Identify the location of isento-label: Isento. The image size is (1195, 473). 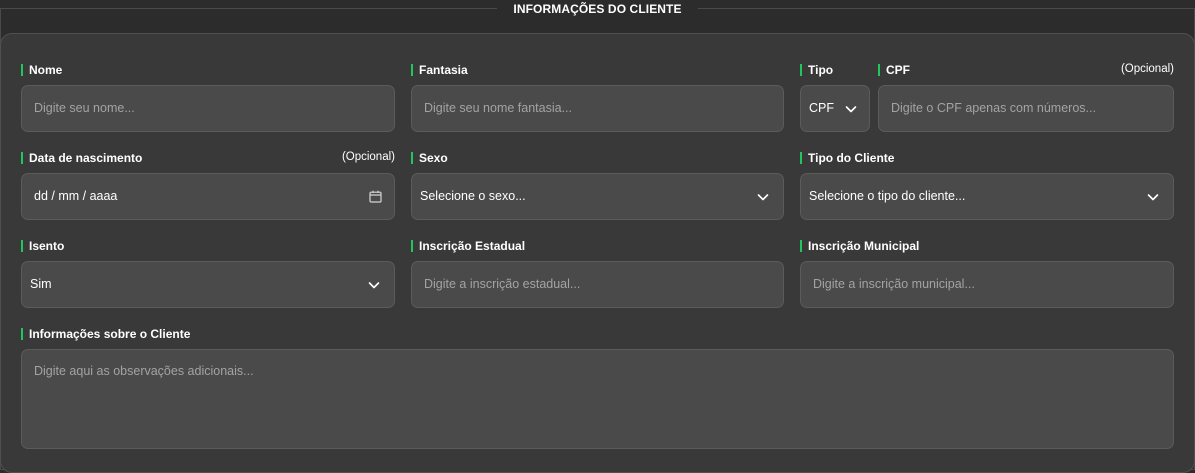
(42, 246).